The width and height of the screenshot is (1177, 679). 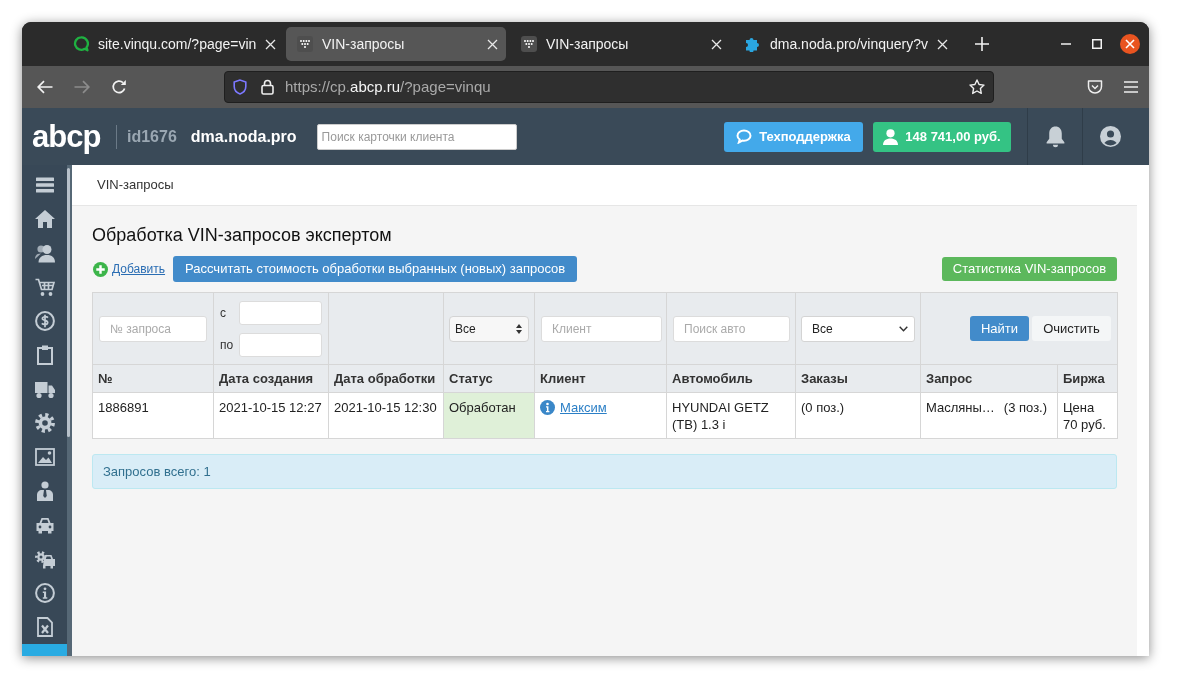 What do you see at coordinates (1087, 378) in the screenshot?
I see `column-header: Биржа` at bounding box center [1087, 378].